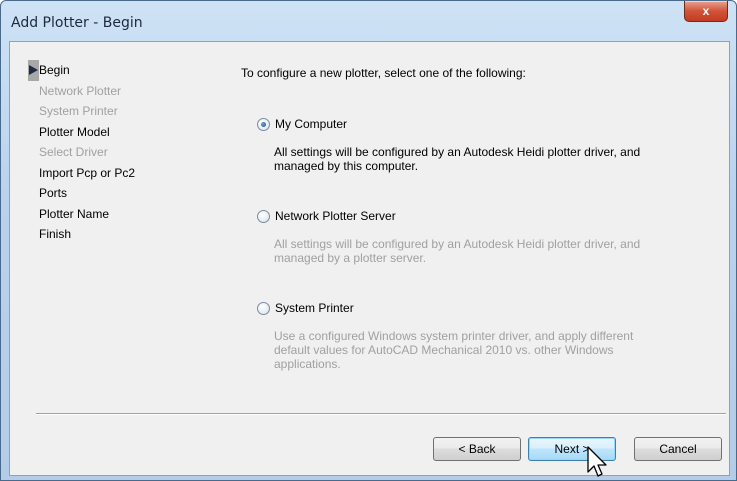 The height and width of the screenshot is (481, 737). Describe the element at coordinates (477, 449) in the screenshot. I see `back-button: < Back` at that location.